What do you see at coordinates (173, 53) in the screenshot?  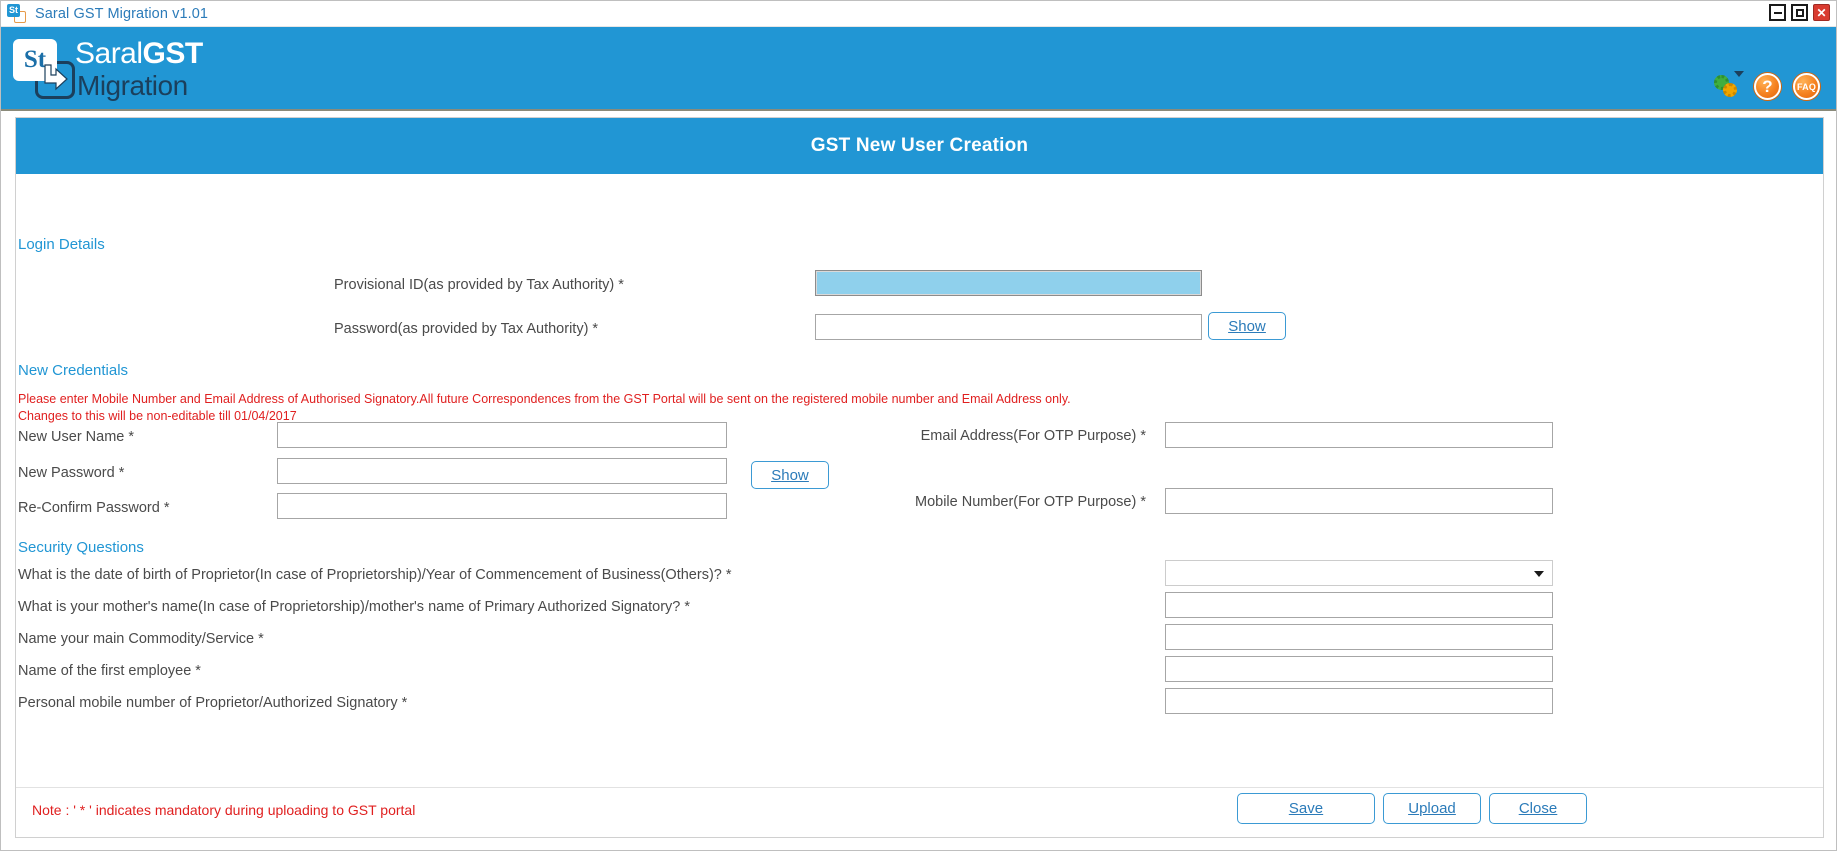 I see `logo-title-bold: GST` at bounding box center [173, 53].